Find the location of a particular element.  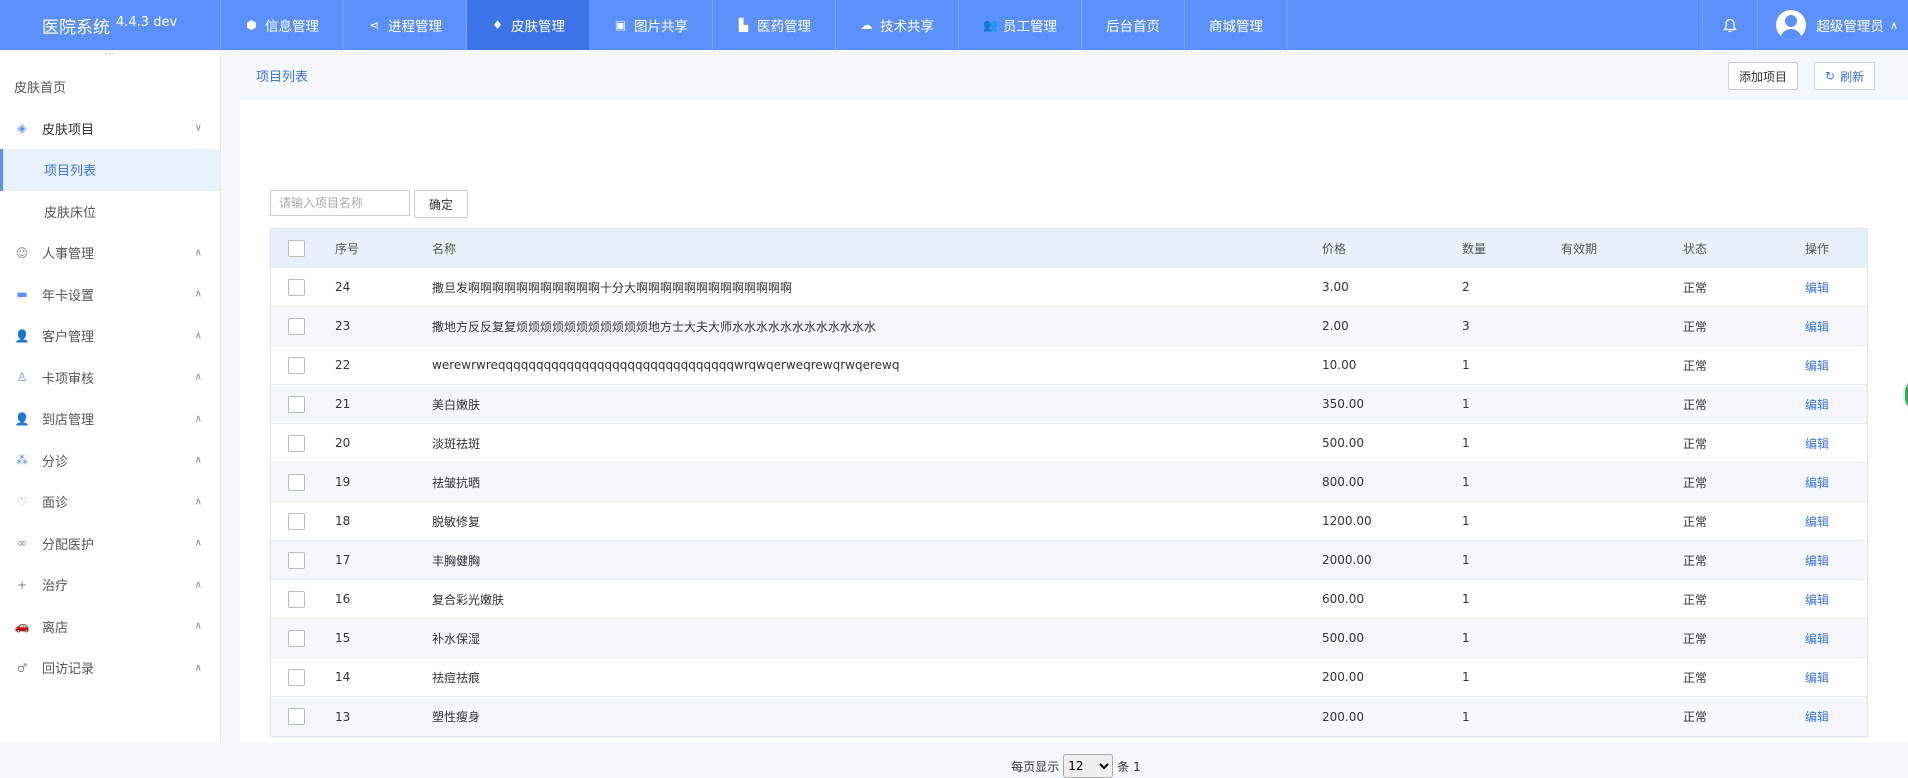

sidebar-item-skin-bed: 皮肤床位 is located at coordinates (110, 212).